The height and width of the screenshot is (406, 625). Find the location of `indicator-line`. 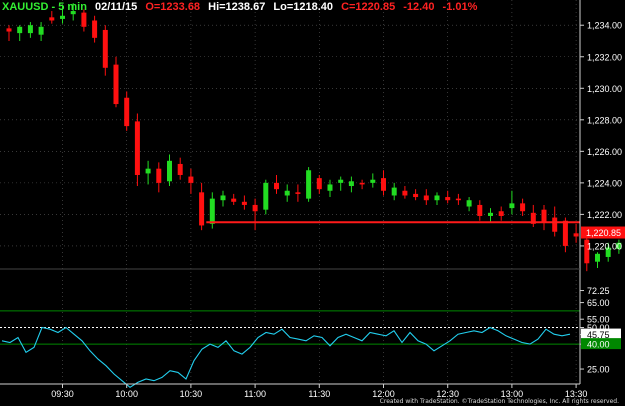

indicator-line is located at coordinates (286, 357).